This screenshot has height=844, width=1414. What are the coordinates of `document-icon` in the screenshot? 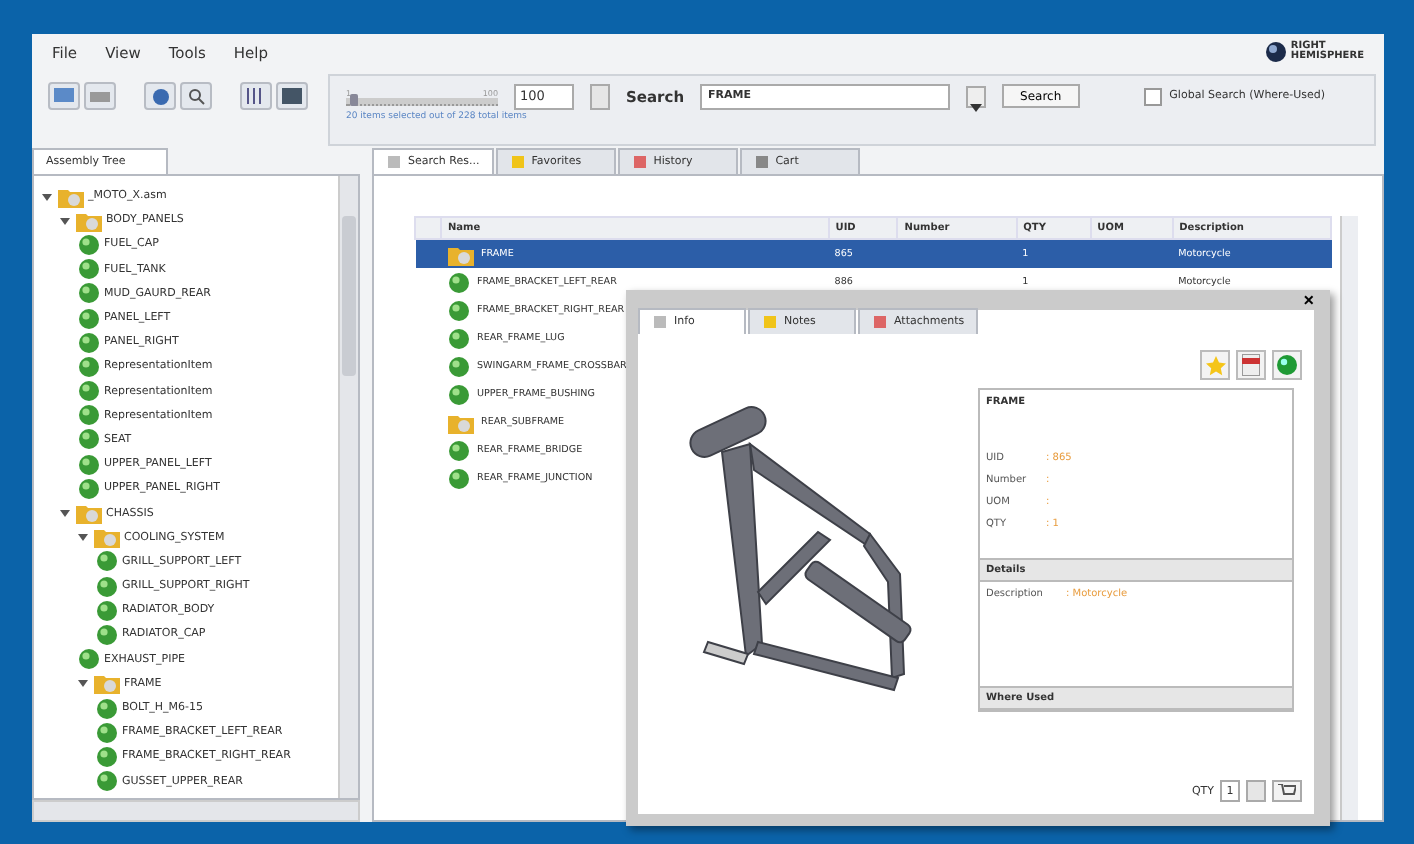 It's located at (1251, 365).